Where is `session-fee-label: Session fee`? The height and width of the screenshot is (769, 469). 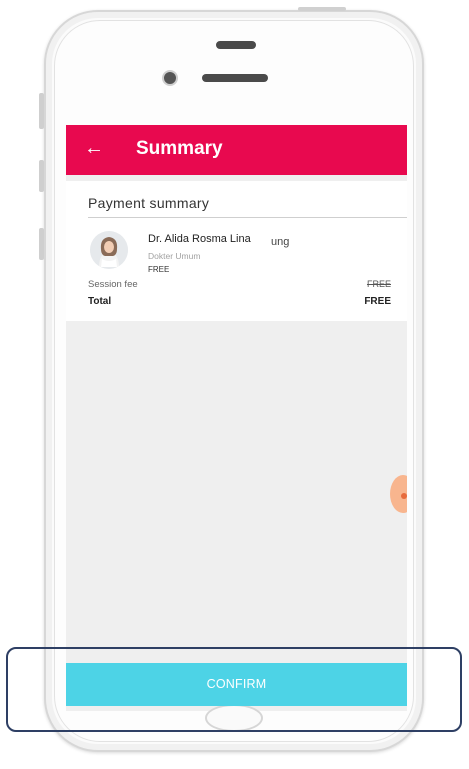
session-fee-label: Session fee is located at coordinates (113, 284).